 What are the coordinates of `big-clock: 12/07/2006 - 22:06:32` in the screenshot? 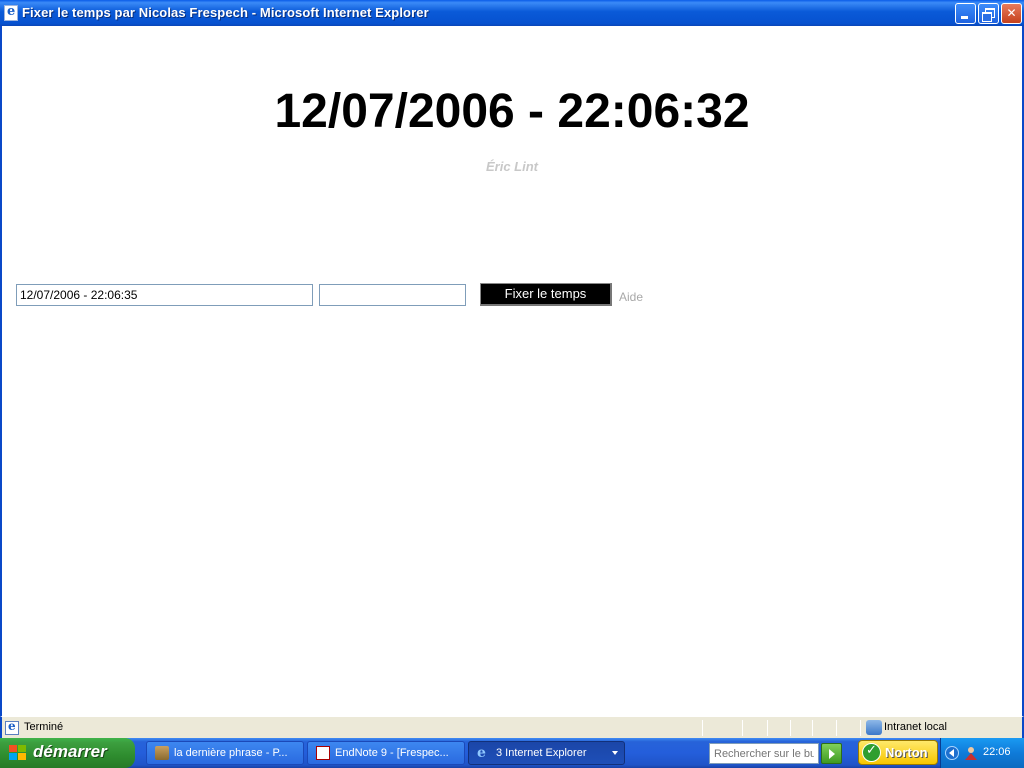 It's located at (512, 111).